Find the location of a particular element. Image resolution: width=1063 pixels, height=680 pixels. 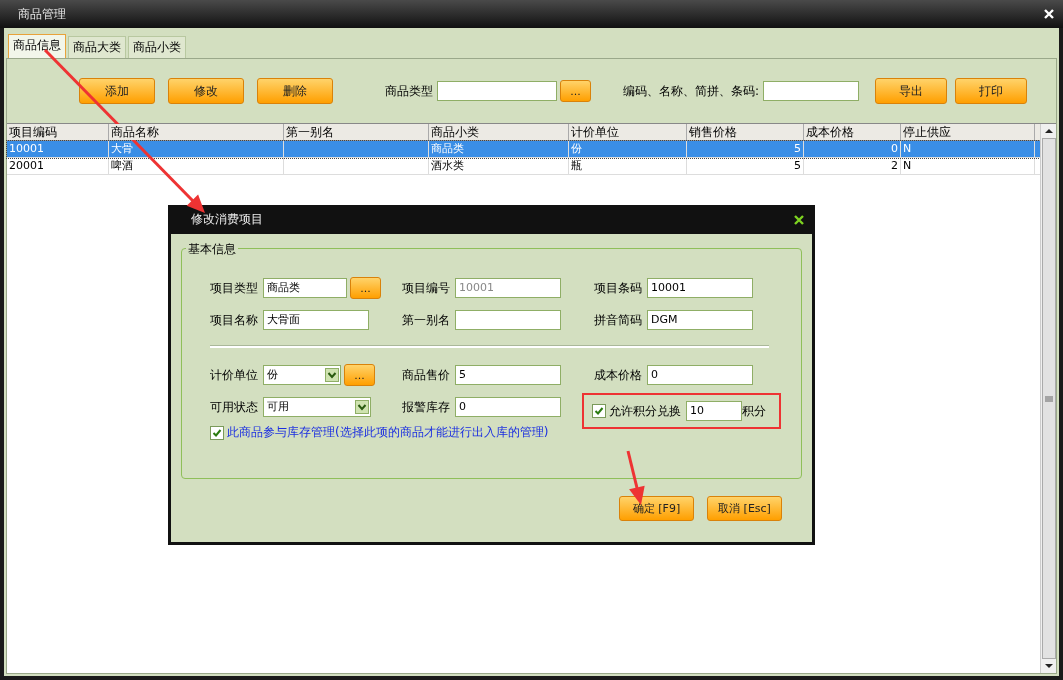

table-cell: 商品类 is located at coordinates (447, 148).